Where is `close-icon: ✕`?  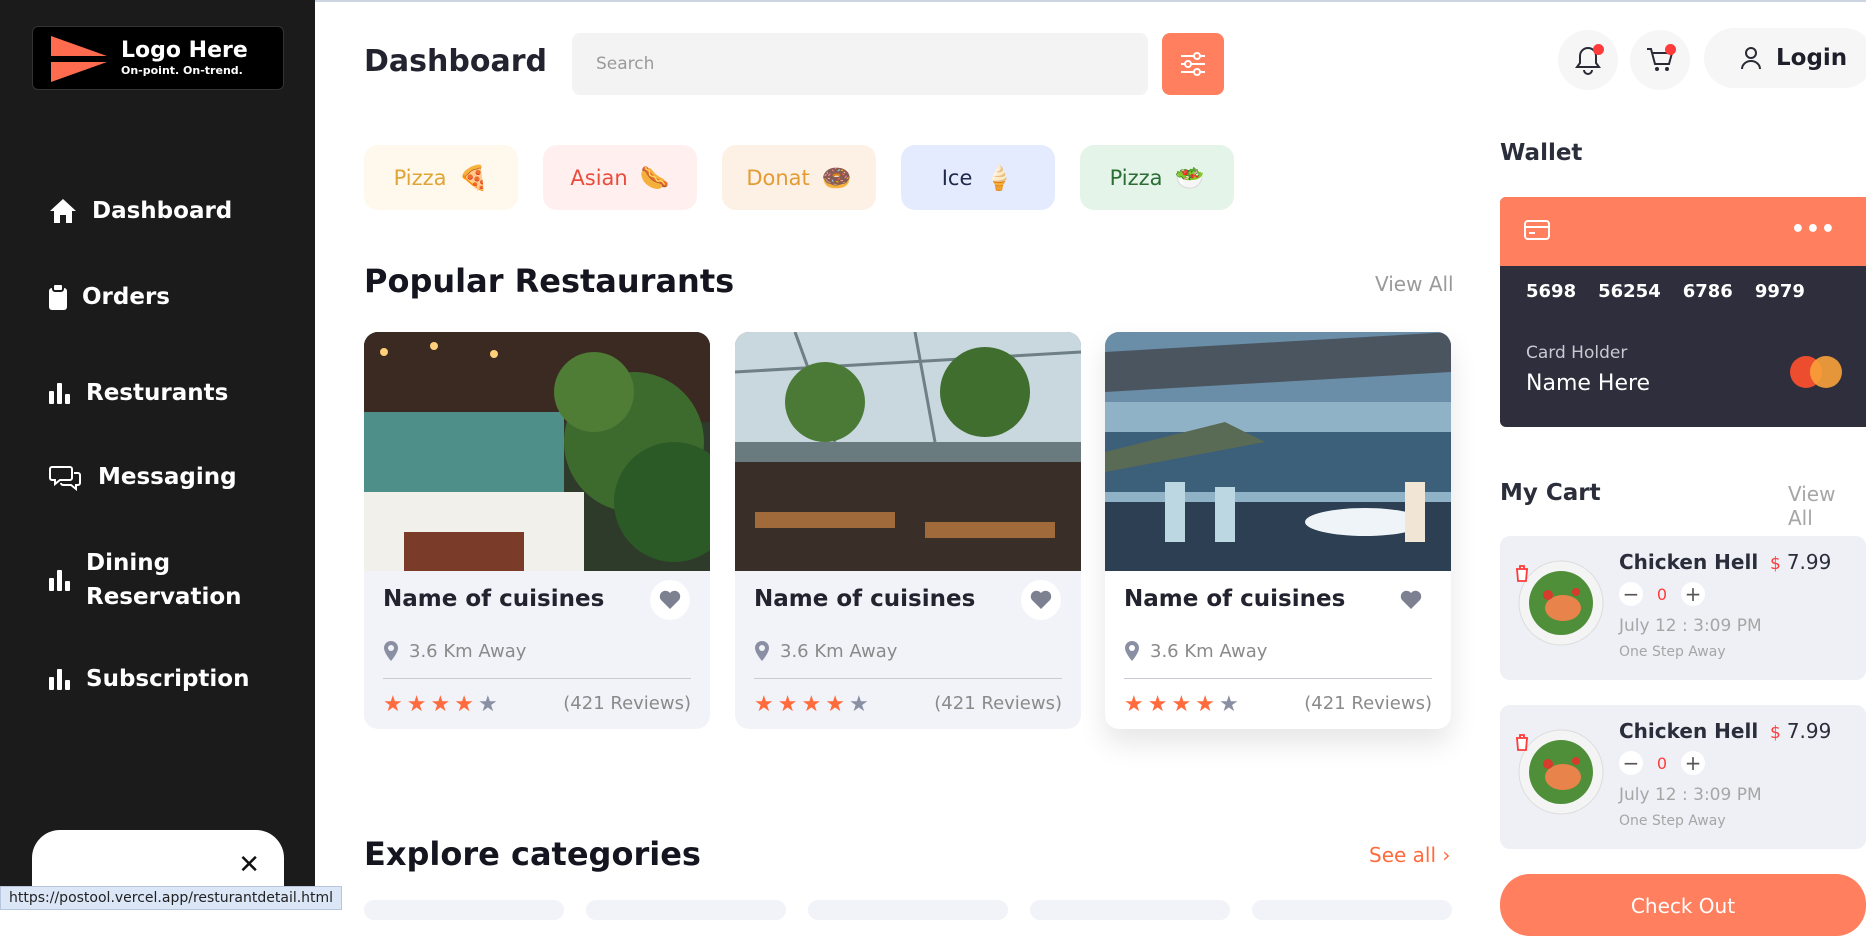 close-icon: ✕ is located at coordinates (249, 865).